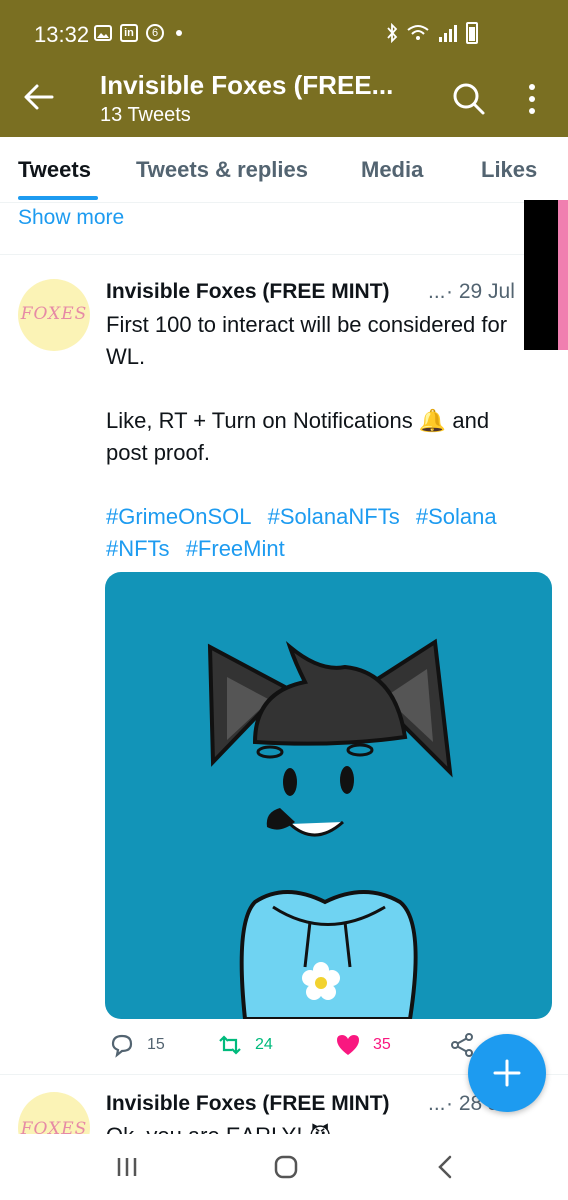 This screenshot has width=568, height=1200. I want to click on share-action, so click(462, 1045).